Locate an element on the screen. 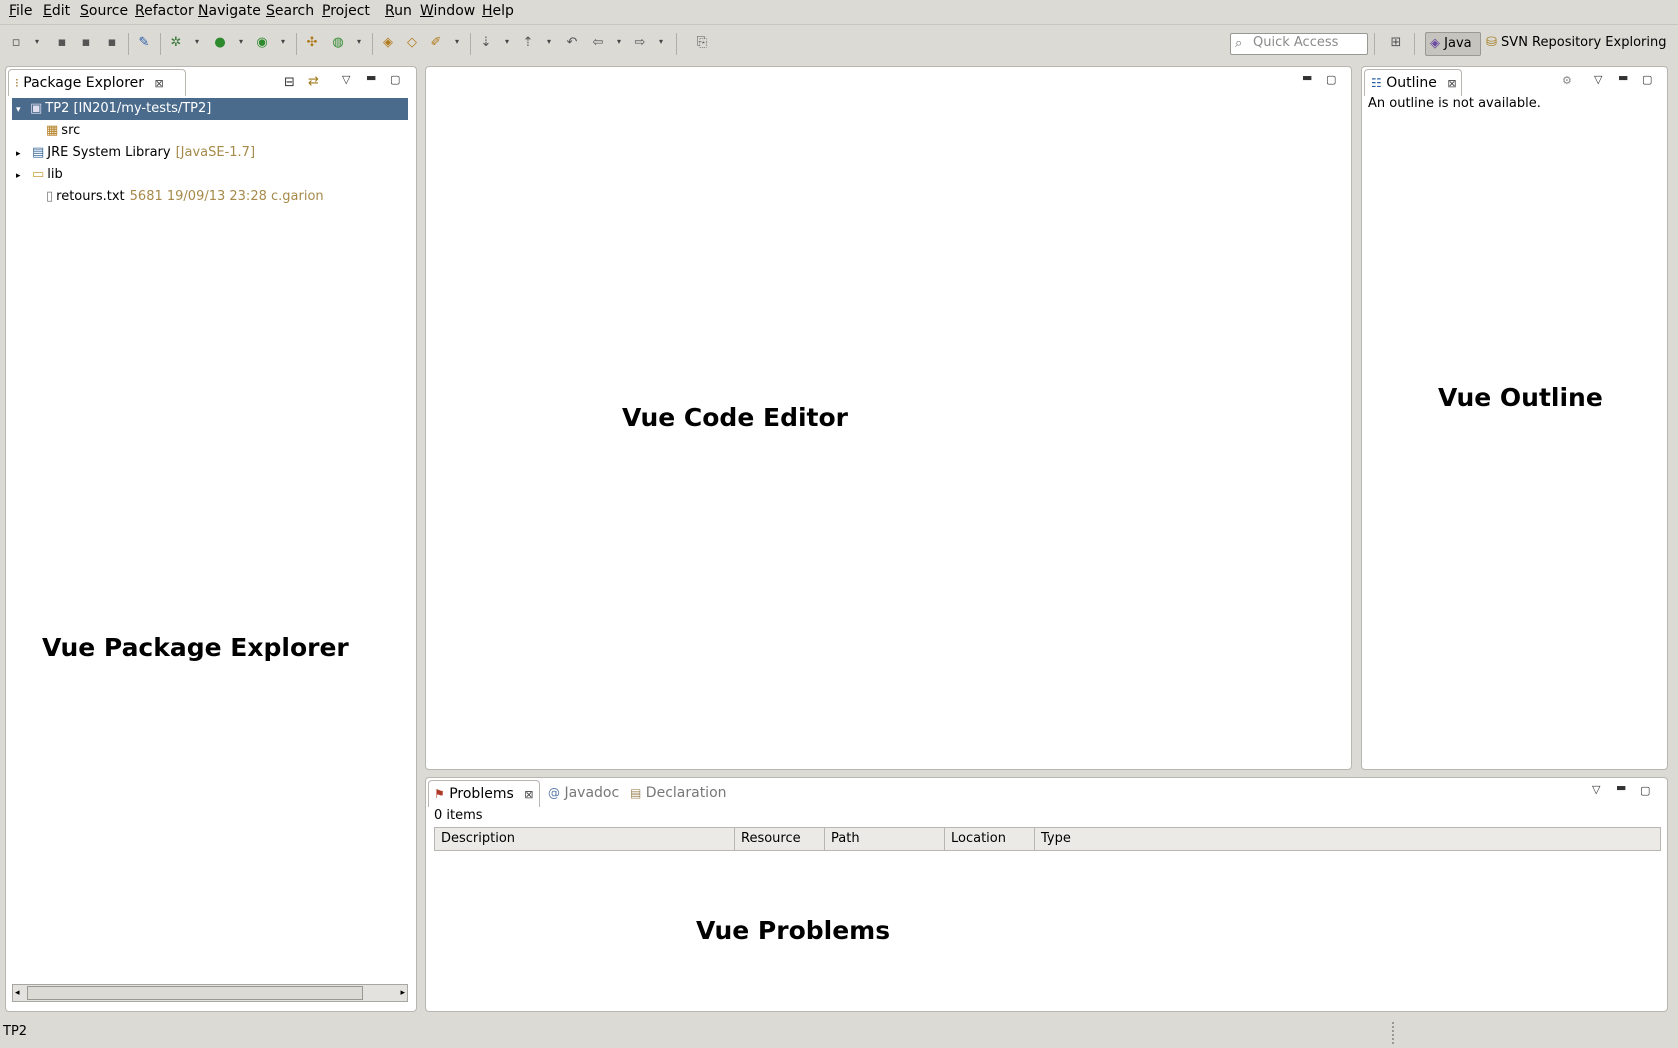 This screenshot has height=1048, width=1678. expanded-arrow-icon: ▾ is located at coordinates (23, 110).